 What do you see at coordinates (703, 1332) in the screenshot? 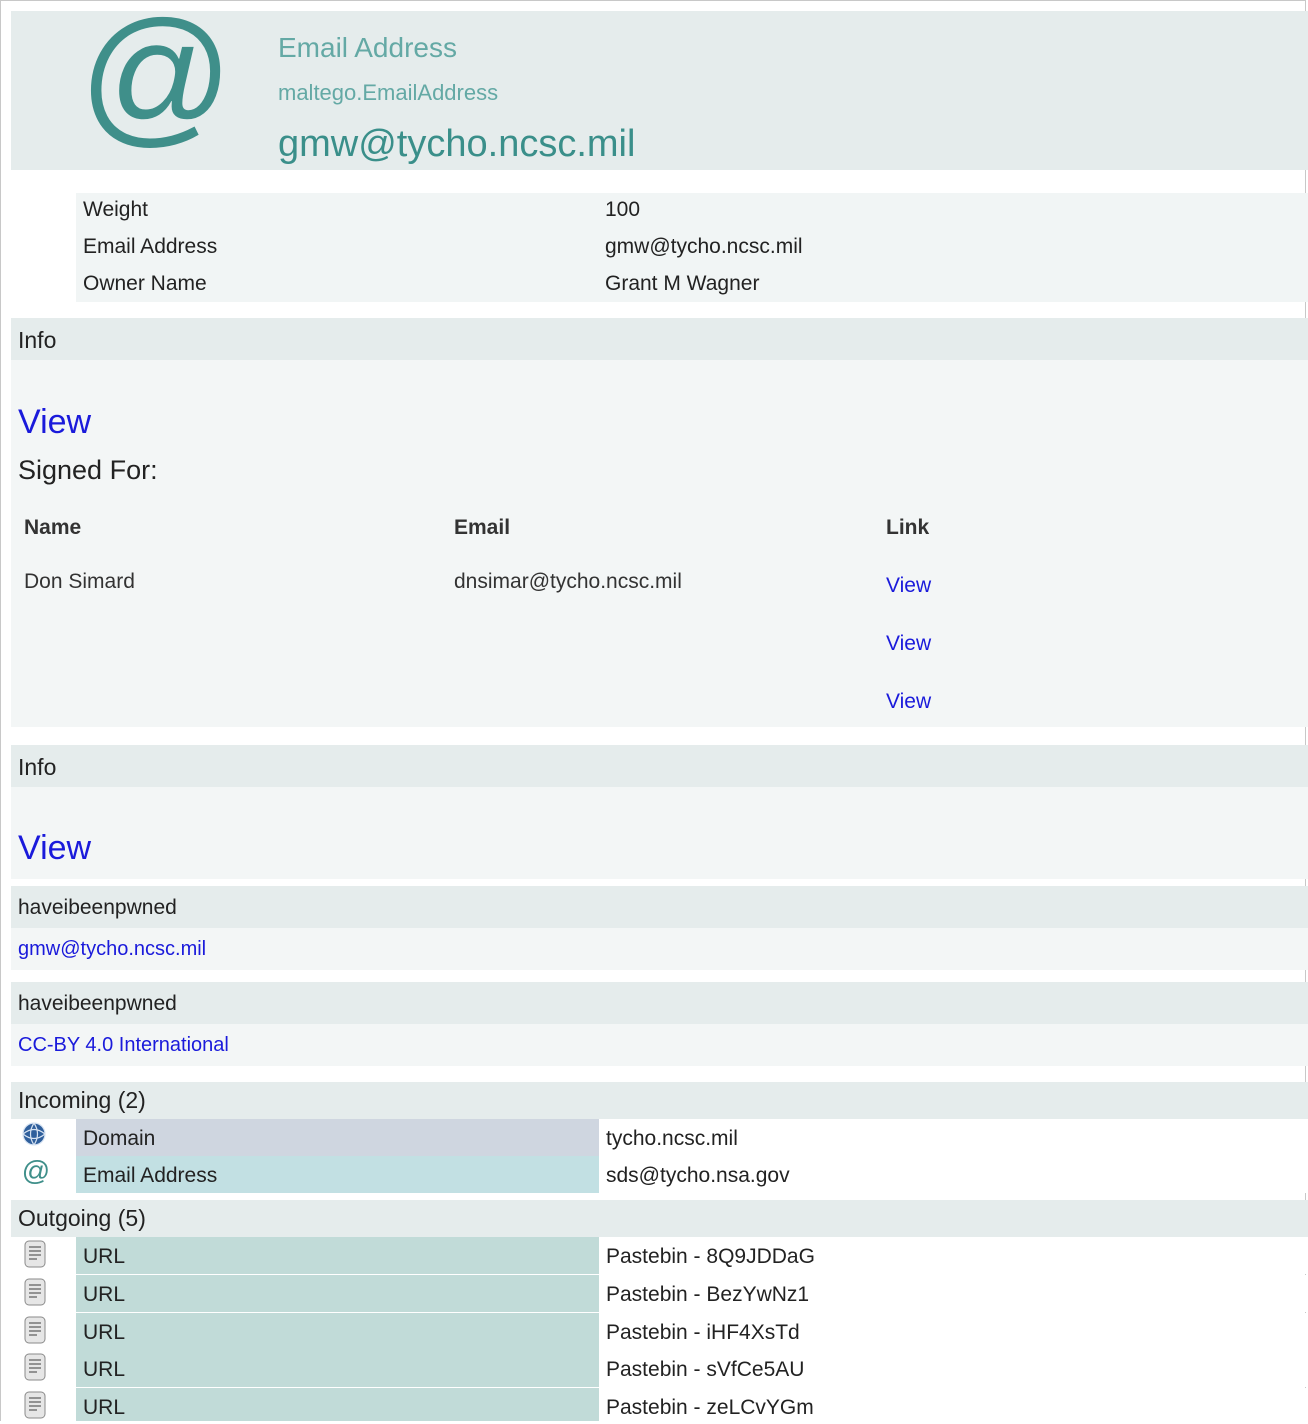
I see `outgoing-value: Pastebin - iHF4XsTd` at bounding box center [703, 1332].